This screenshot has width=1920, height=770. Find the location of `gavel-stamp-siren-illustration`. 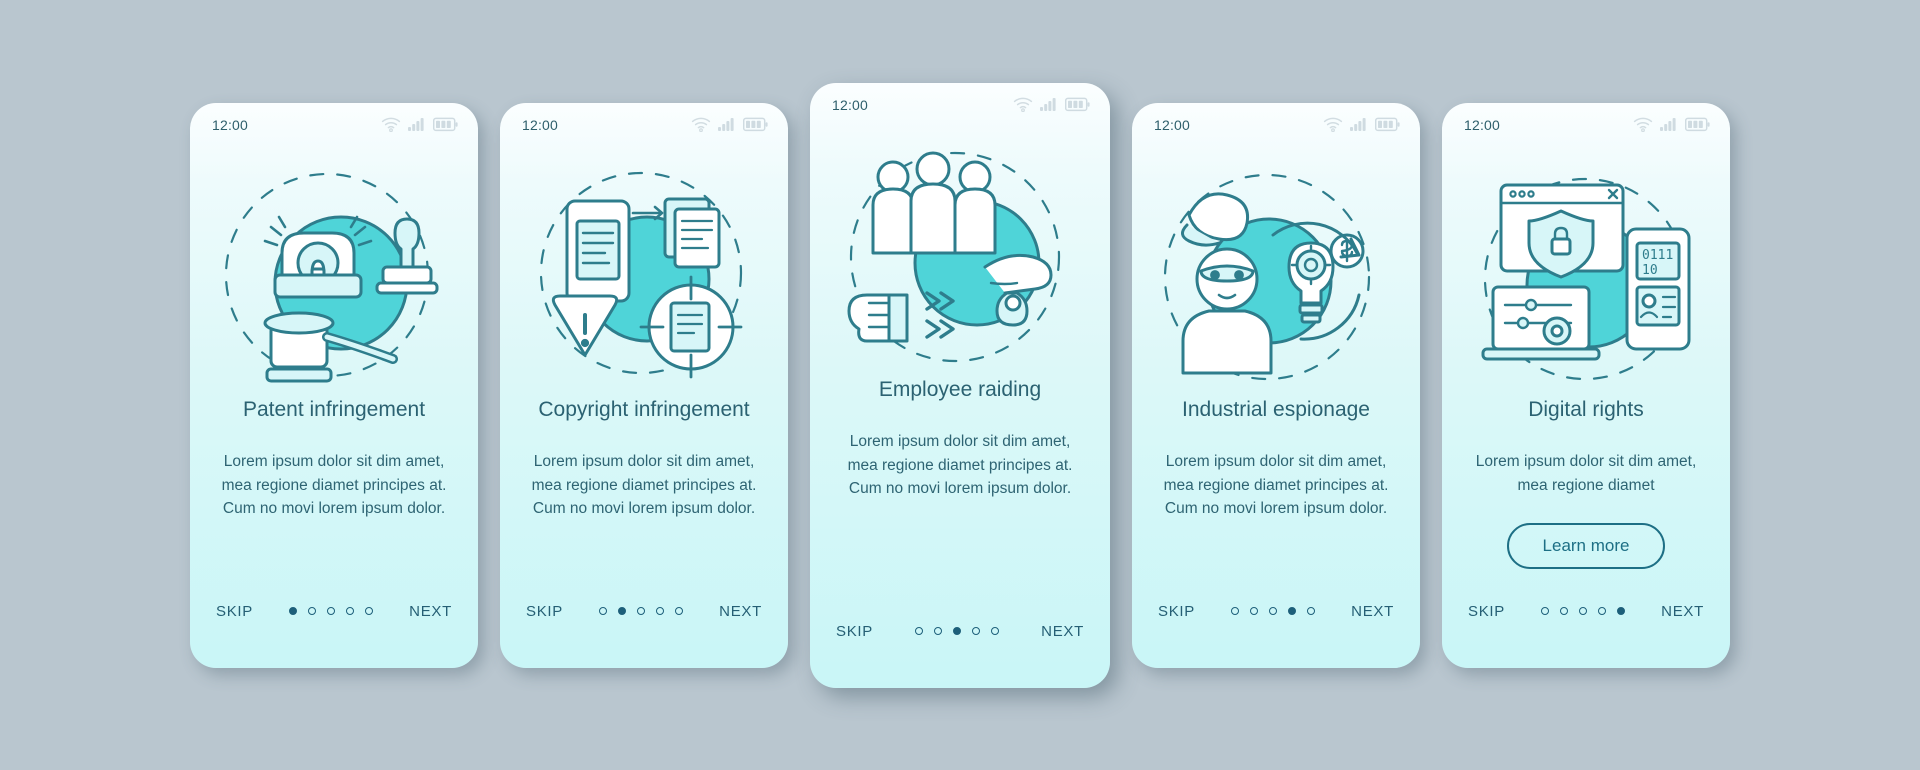

gavel-stamp-siren-illustration is located at coordinates (331, 277).